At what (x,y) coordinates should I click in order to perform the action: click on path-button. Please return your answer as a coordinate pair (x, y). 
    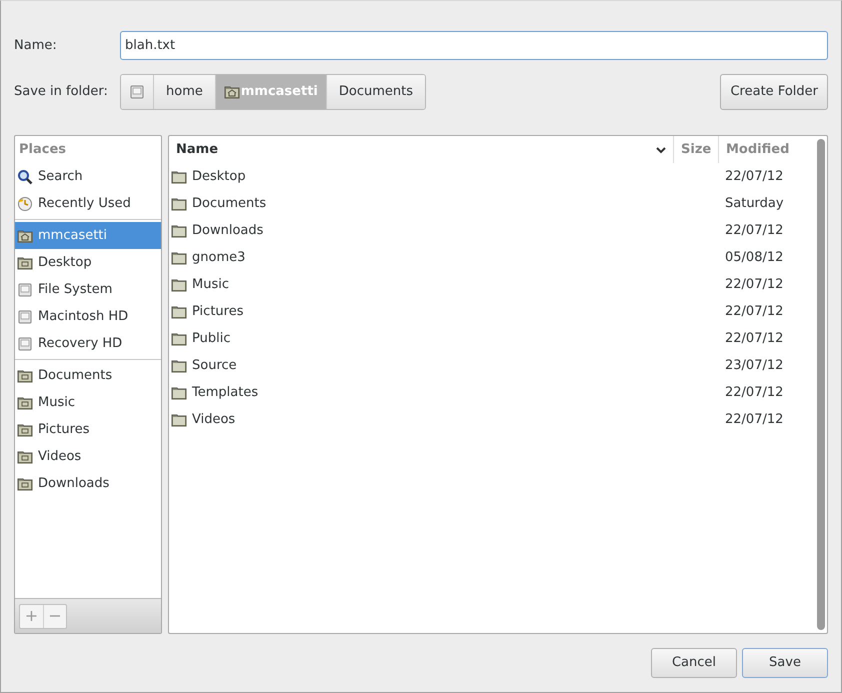
    Looking at the image, I should click on (137, 92).